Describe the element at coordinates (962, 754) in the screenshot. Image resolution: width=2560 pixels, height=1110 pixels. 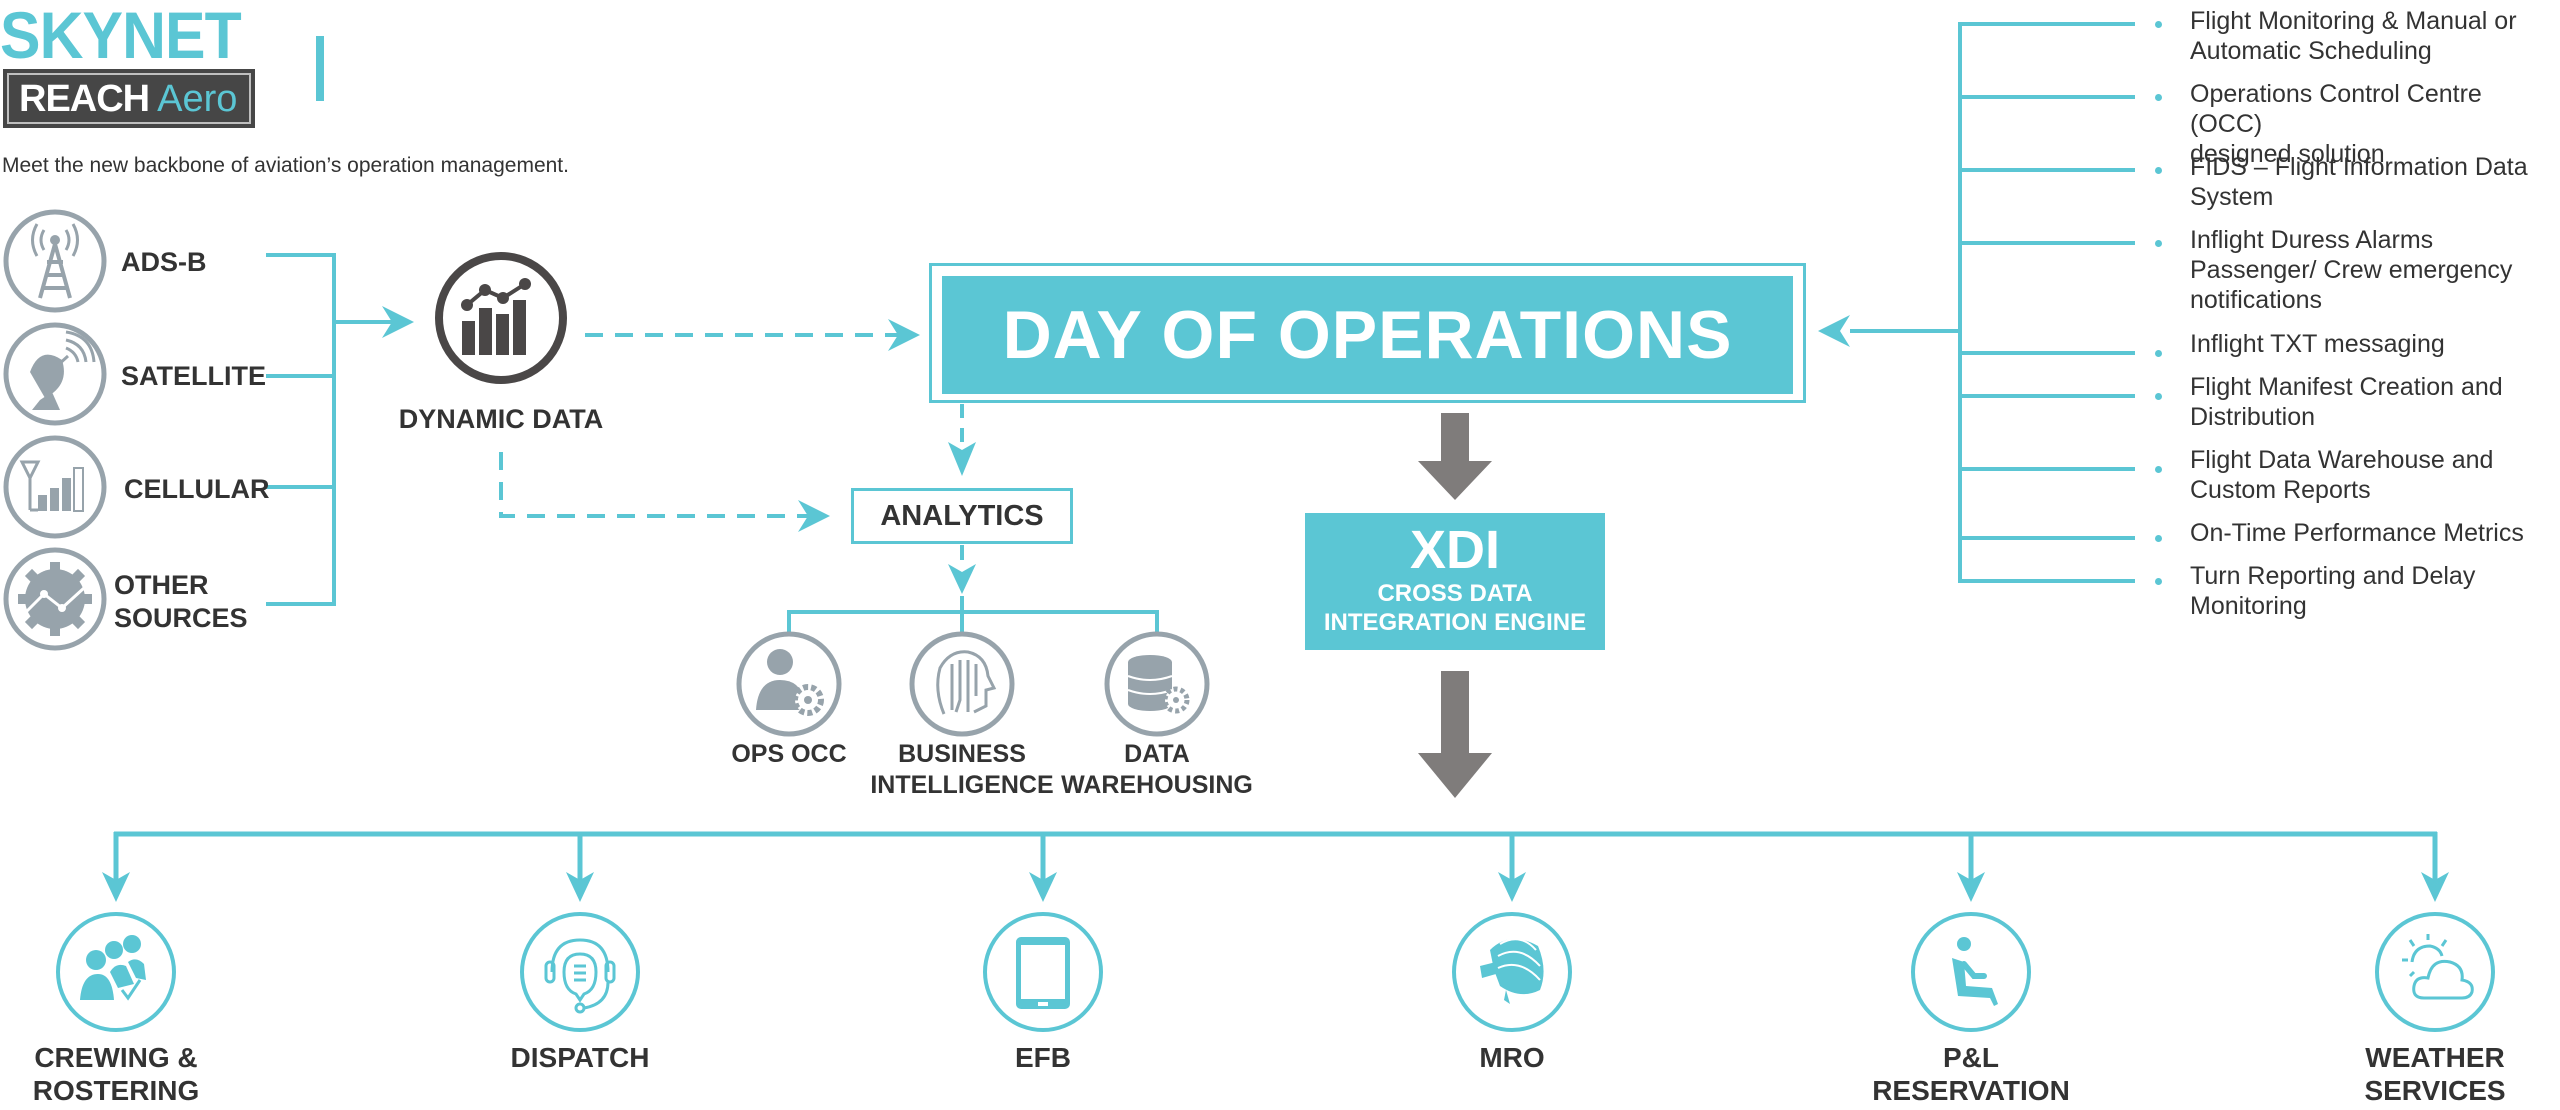
I see `analytics-child-label: BUSINESS` at that location.